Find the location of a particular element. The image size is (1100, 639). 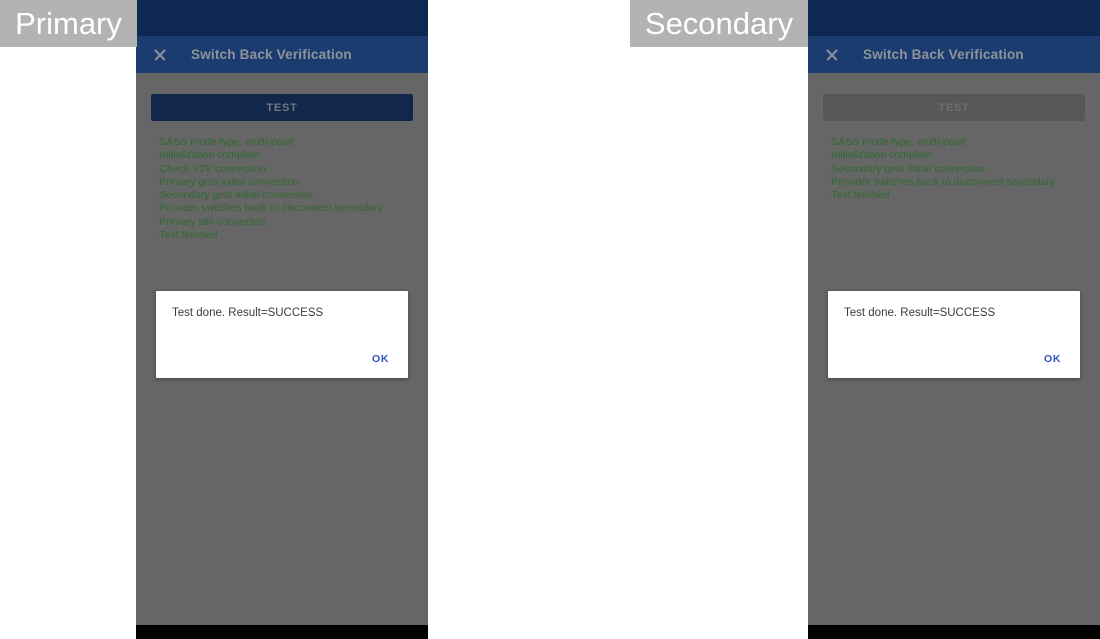

log-line: - Primary gets initial connection is located at coordinates (226, 181).